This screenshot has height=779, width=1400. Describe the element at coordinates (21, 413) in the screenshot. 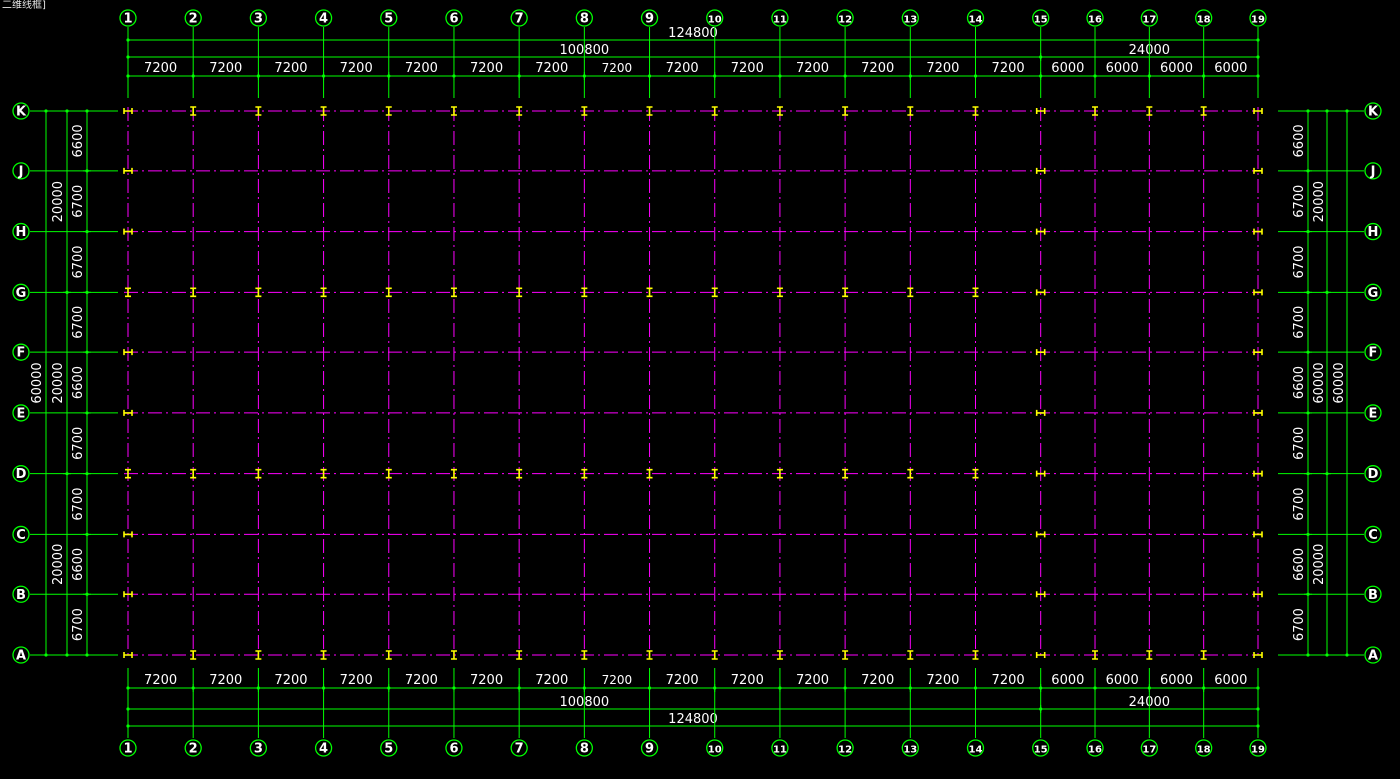

I see `left-axis-bubble-E-label: E` at that location.